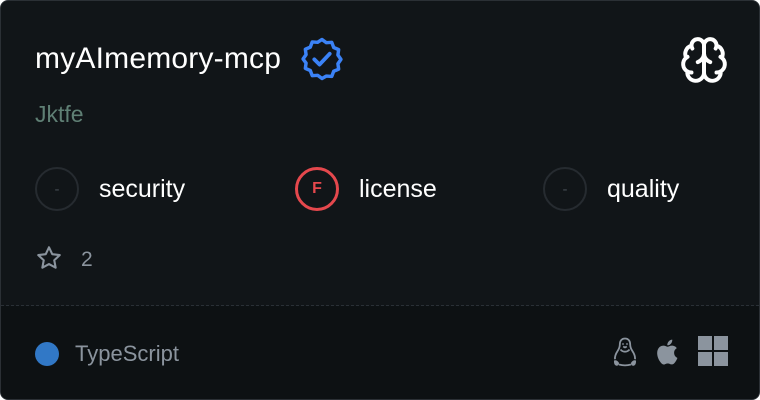  Describe the element at coordinates (317, 189) in the screenshot. I see `license-grade-badge: F` at that location.